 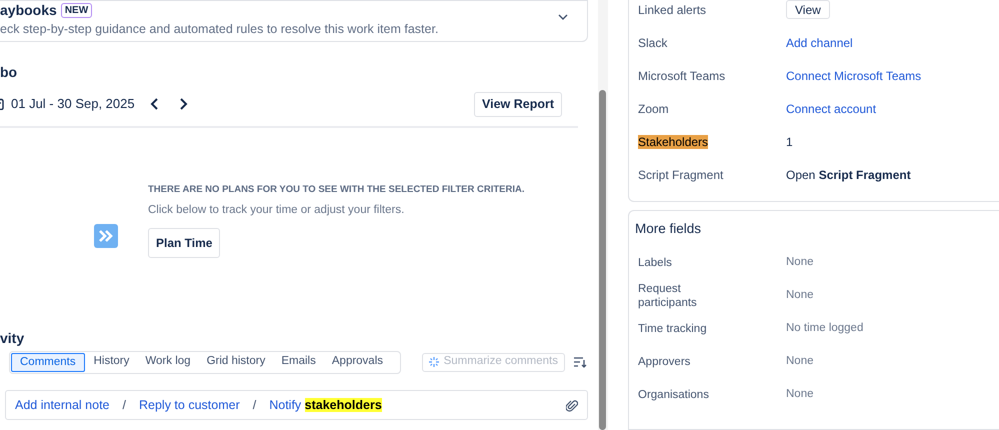 What do you see at coordinates (665, 361) in the screenshot?
I see `field-label: Approvers` at bounding box center [665, 361].